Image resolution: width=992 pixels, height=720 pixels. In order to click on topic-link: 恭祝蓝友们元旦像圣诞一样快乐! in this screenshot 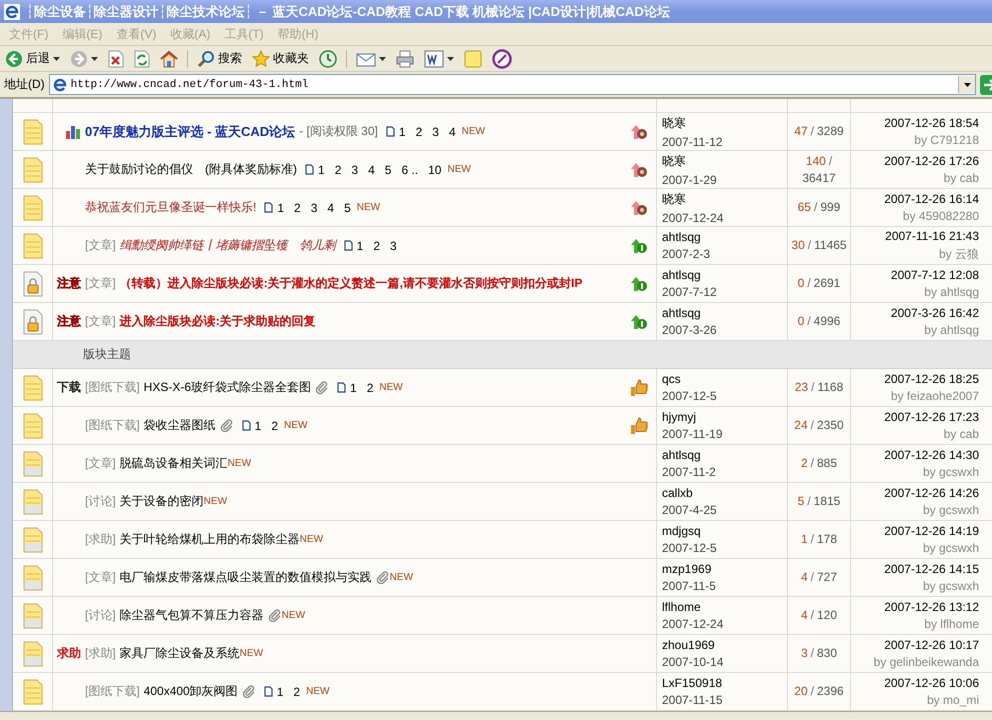, I will do `click(170, 207)`.